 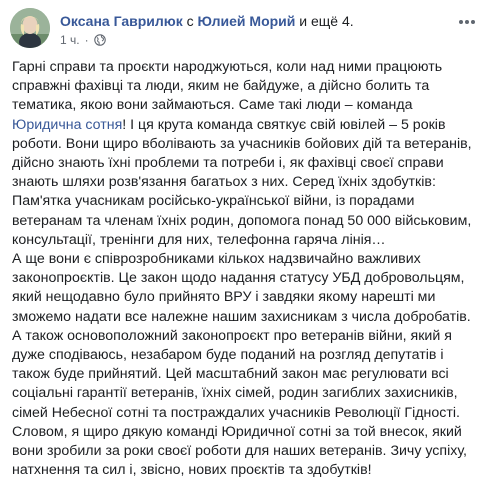 What do you see at coordinates (247, 21) in the screenshot?
I see `tagged-person-link: Юлией Морий` at bounding box center [247, 21].